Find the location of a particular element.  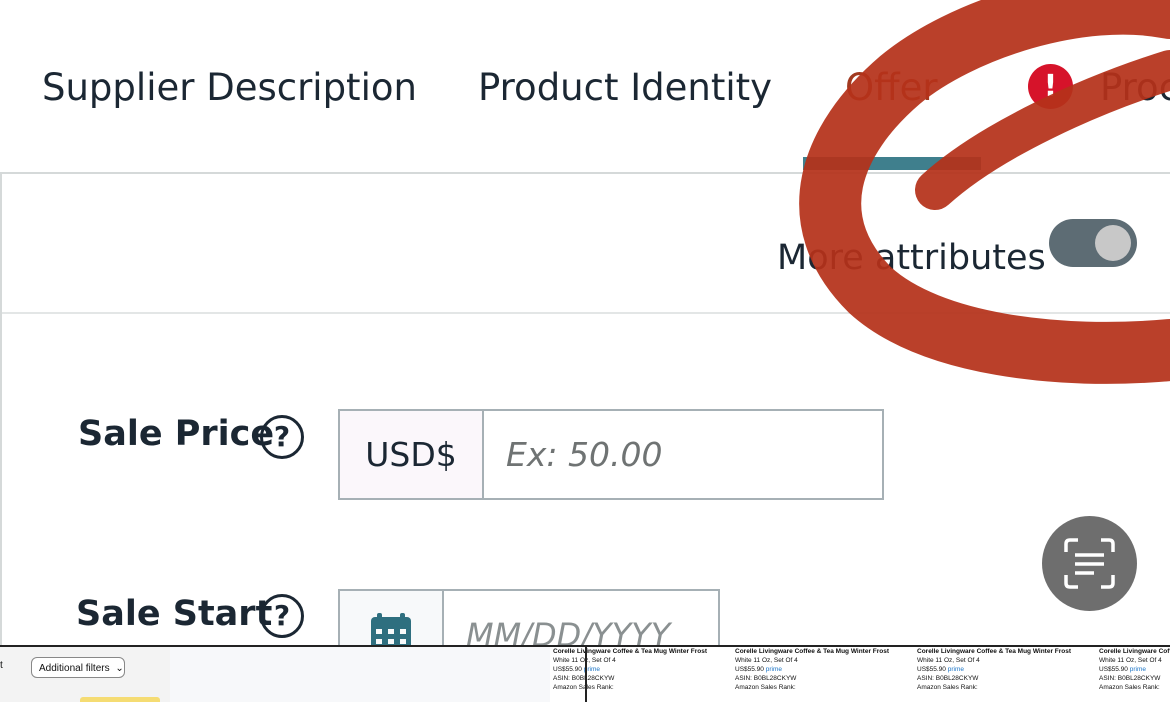

scan-text-button is located at coordinates (1089, 563).